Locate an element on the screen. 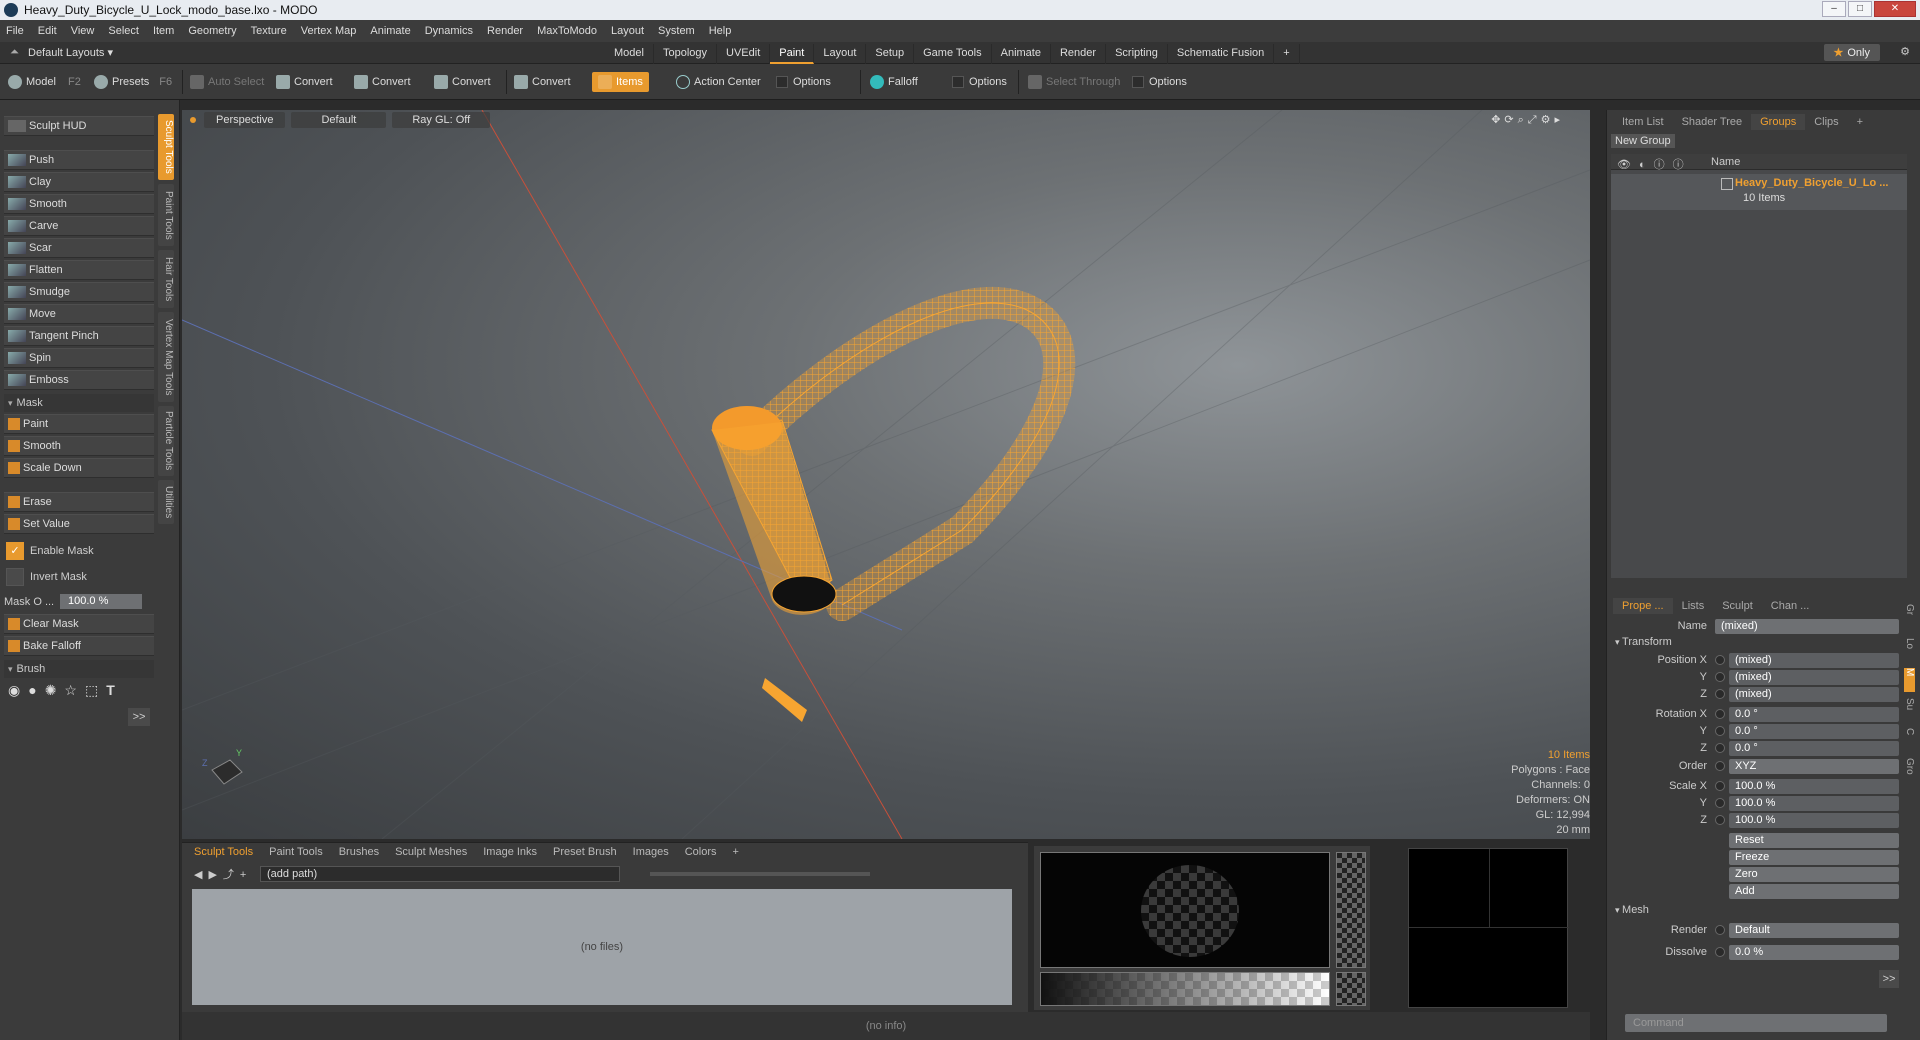  convert-button-4: Convert is located at coordinates (542, 82).